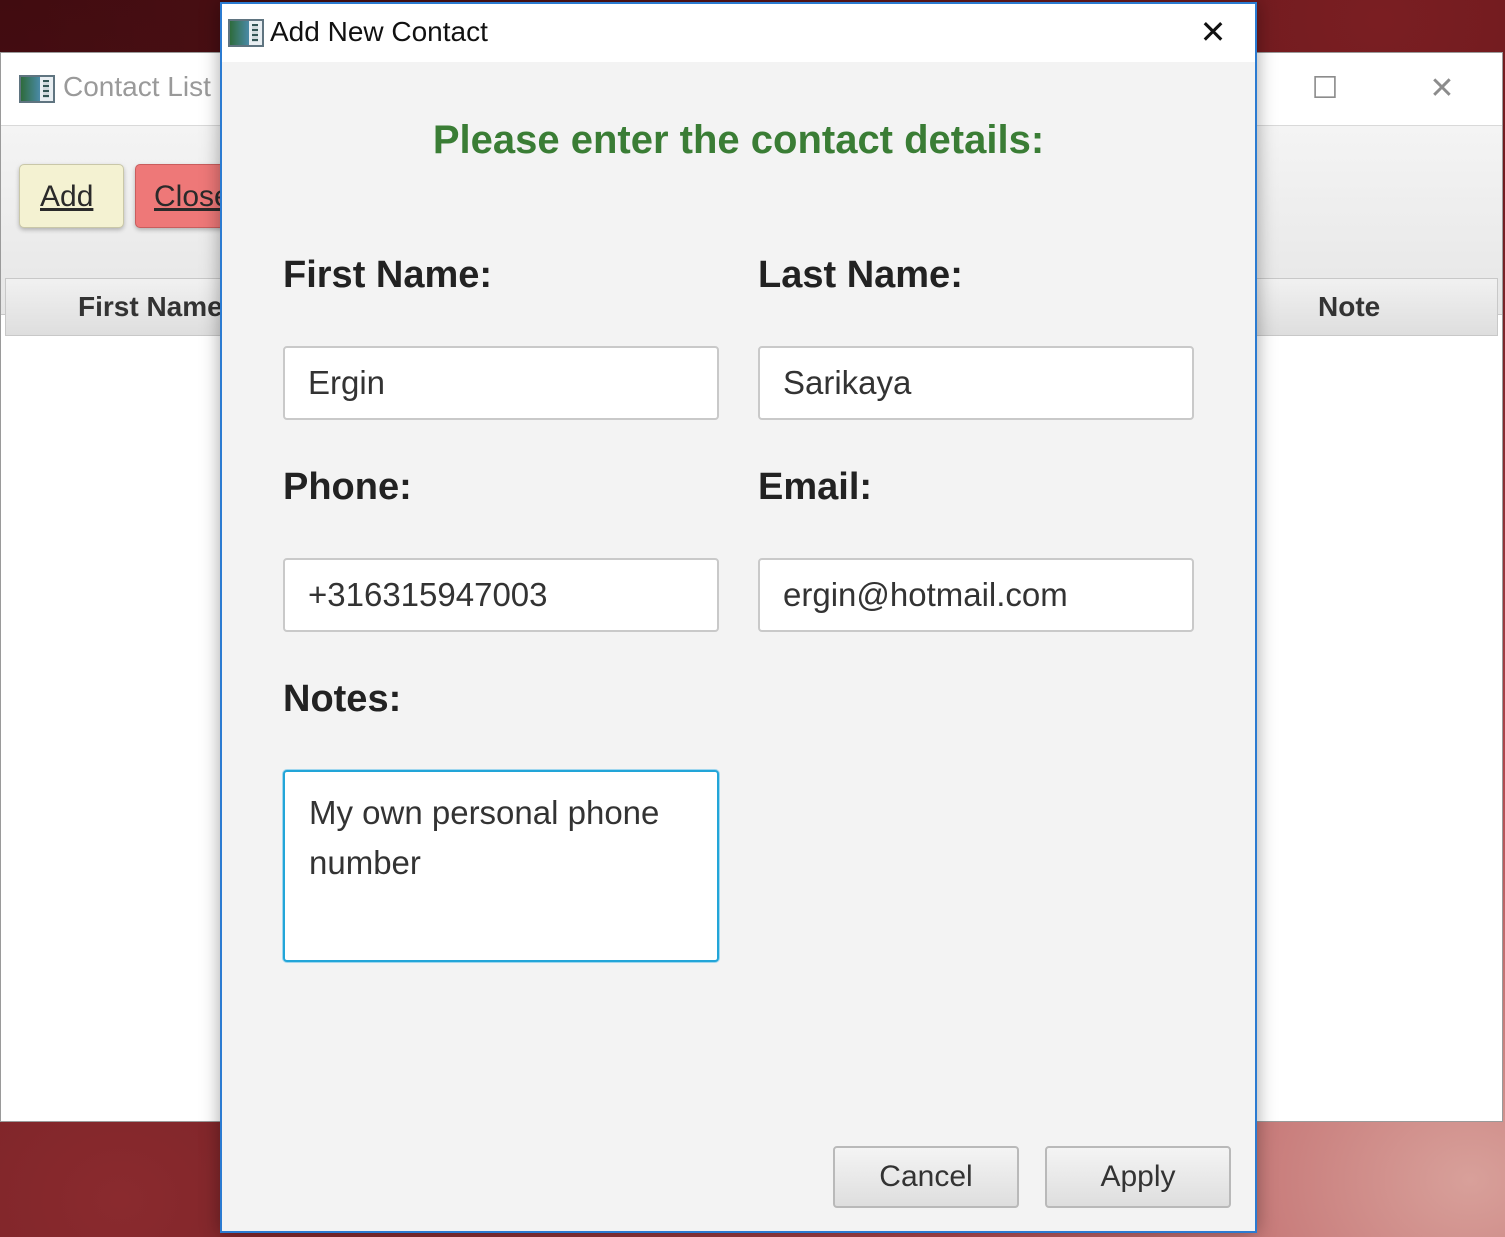  What do you see at coordinates (342, 699) in the screenshot?
I see `notes-label: Notes:` at bounding box center [342, 699].